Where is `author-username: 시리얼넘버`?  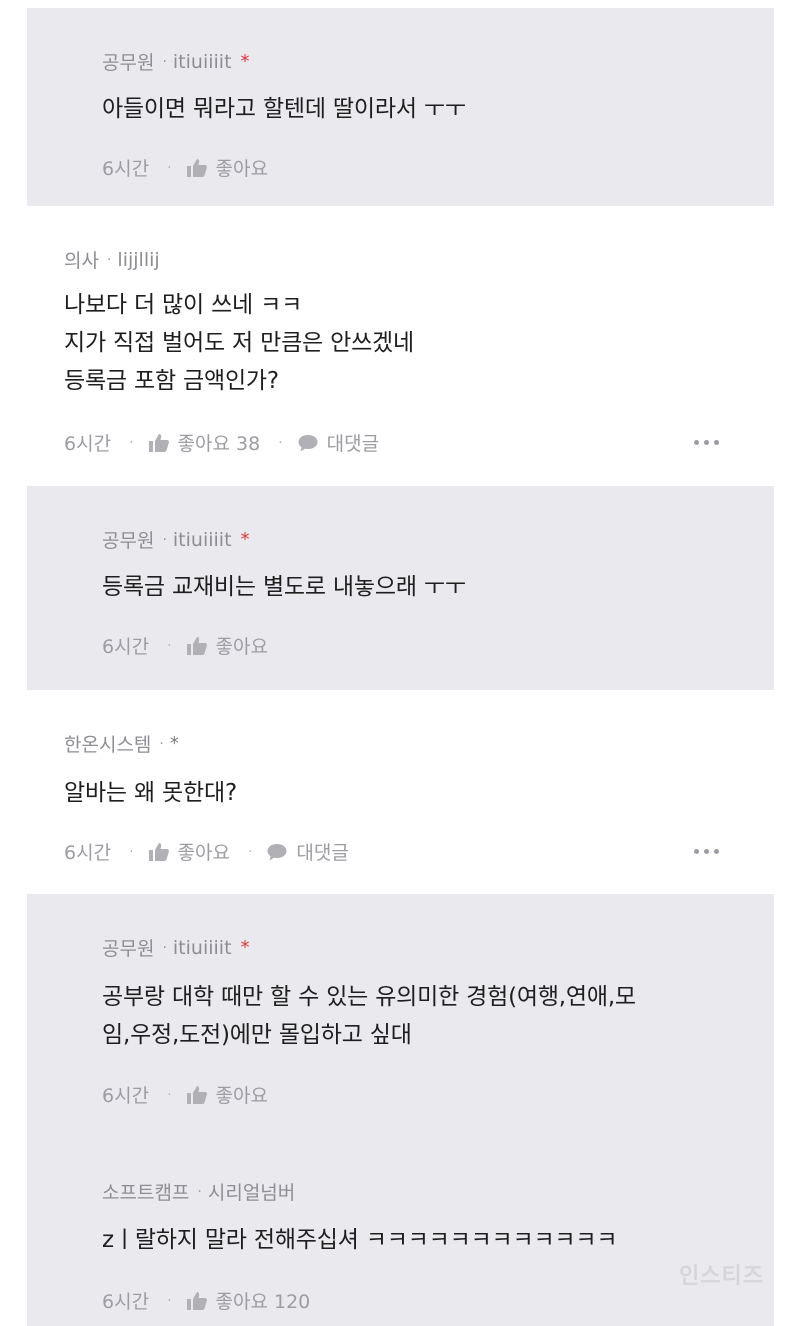 author-username: 시리얼넘버 is located at coordinates (251, 1191).